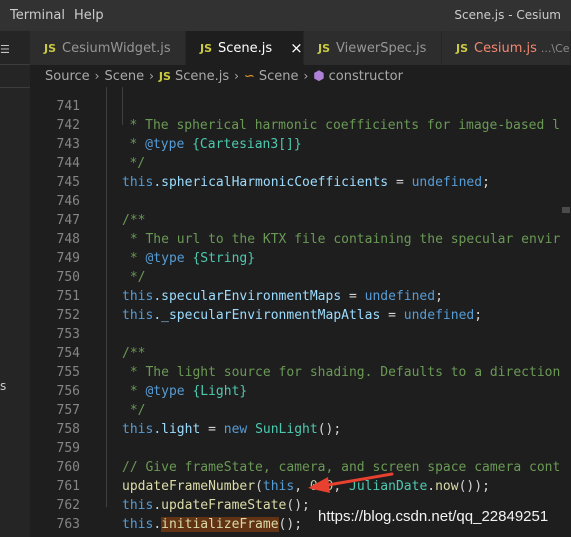 This screenshot has height=537, width=571. I want to click on tab-scene: JS Scene.js ×, so click(245, 48).